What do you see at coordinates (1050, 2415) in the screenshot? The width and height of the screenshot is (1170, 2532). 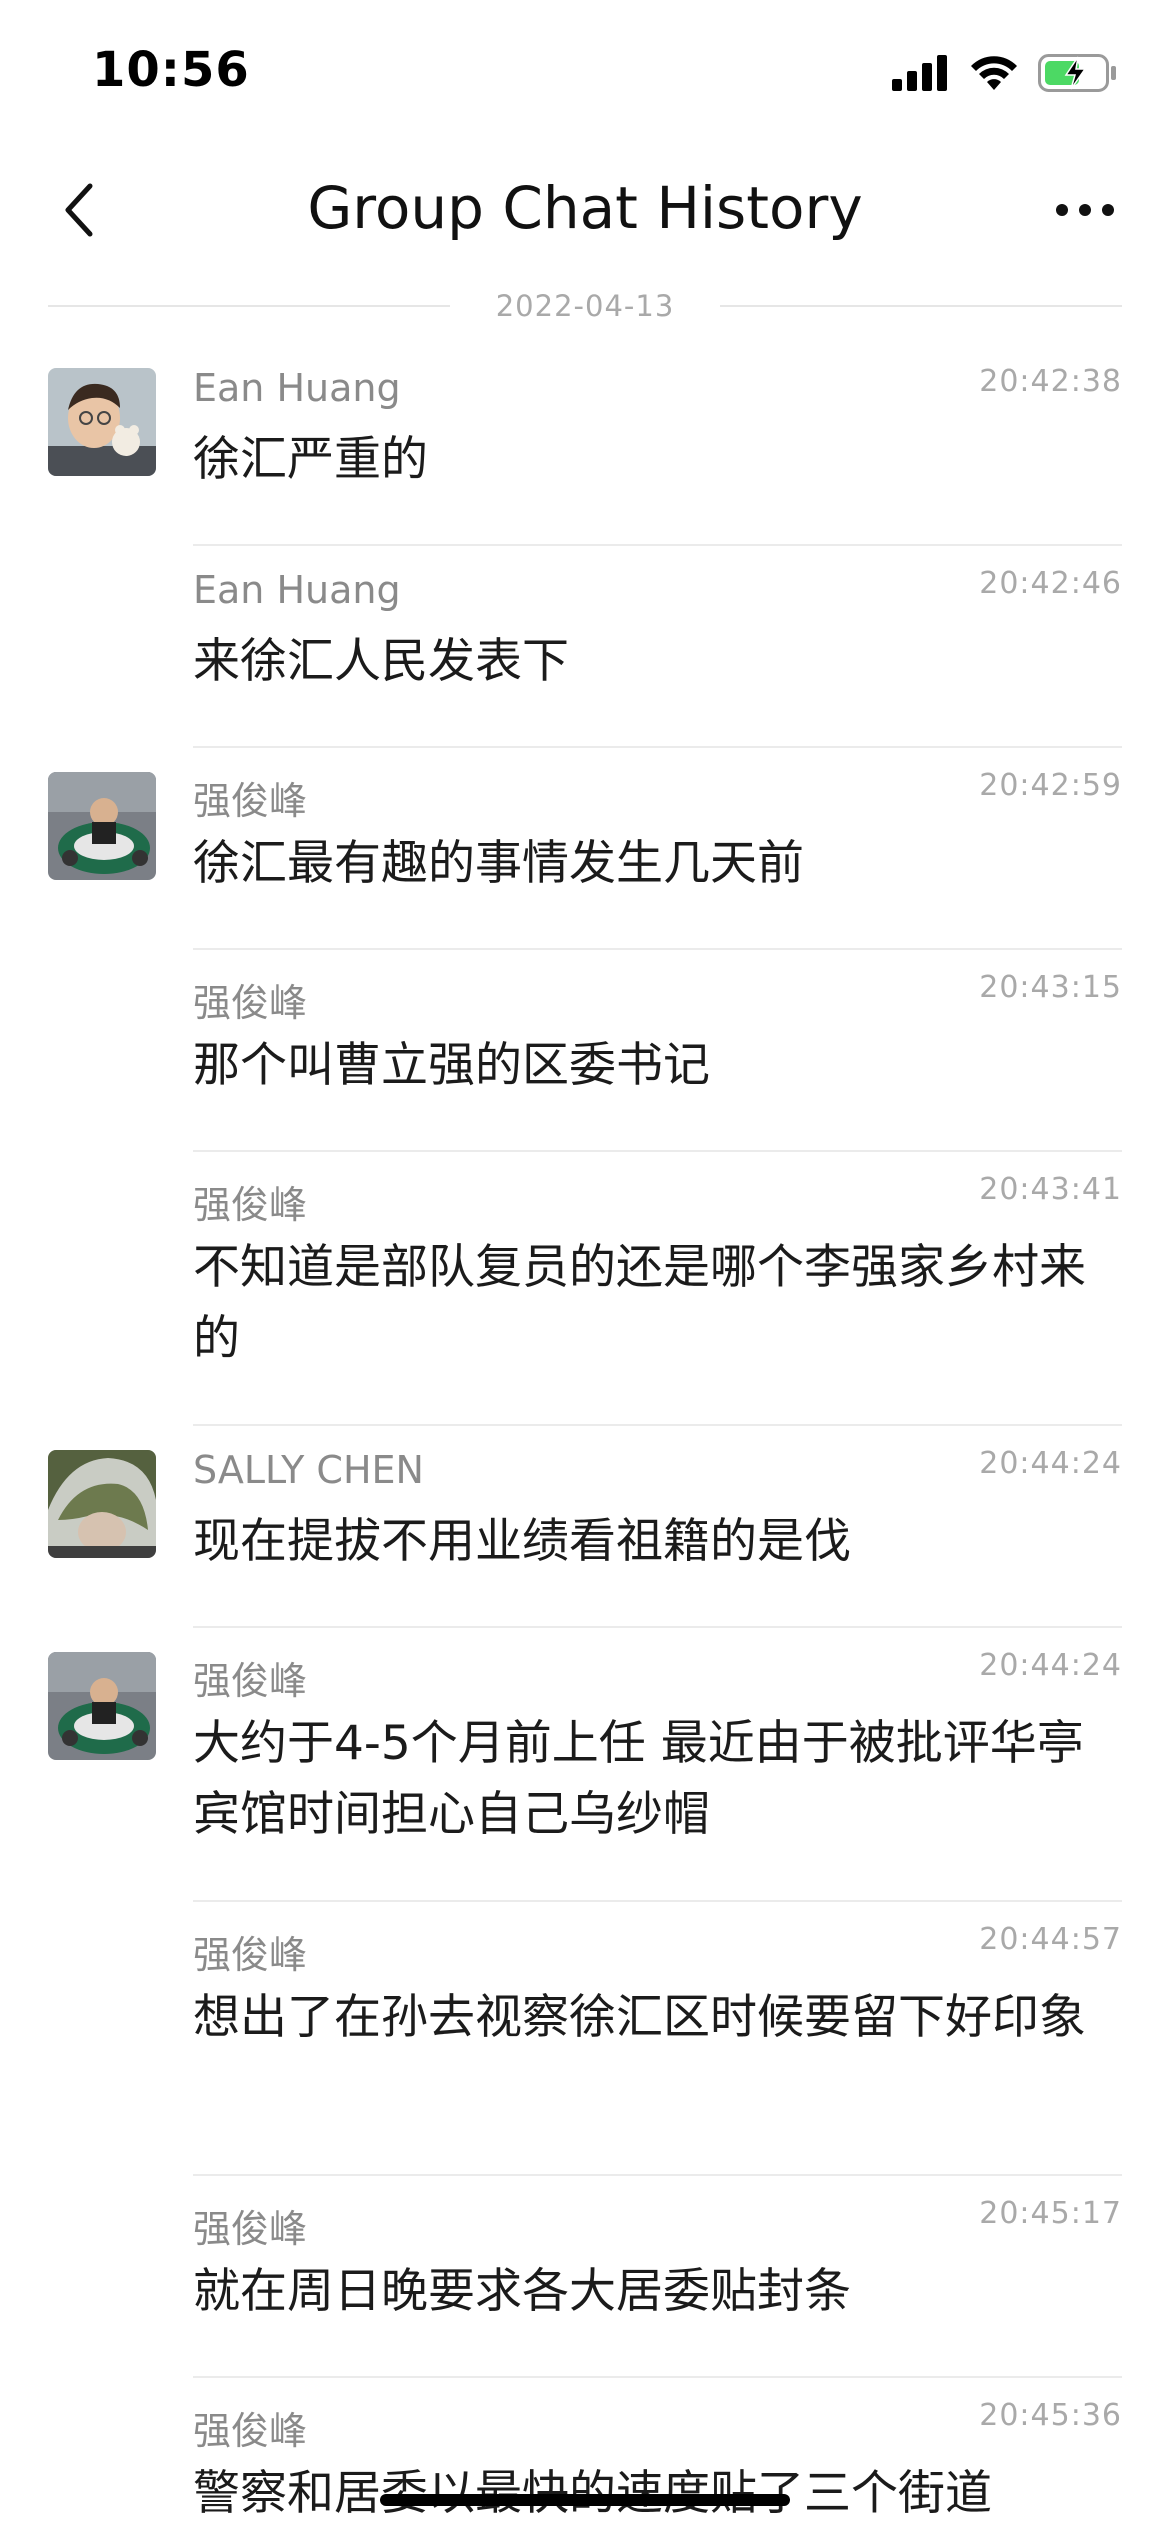 I see `message-time: 20:45:36` at bounding box center [1050, 2415].